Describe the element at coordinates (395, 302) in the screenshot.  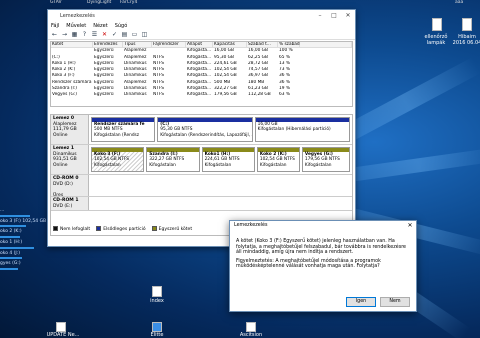
I see `no-button: Nem` at that location.